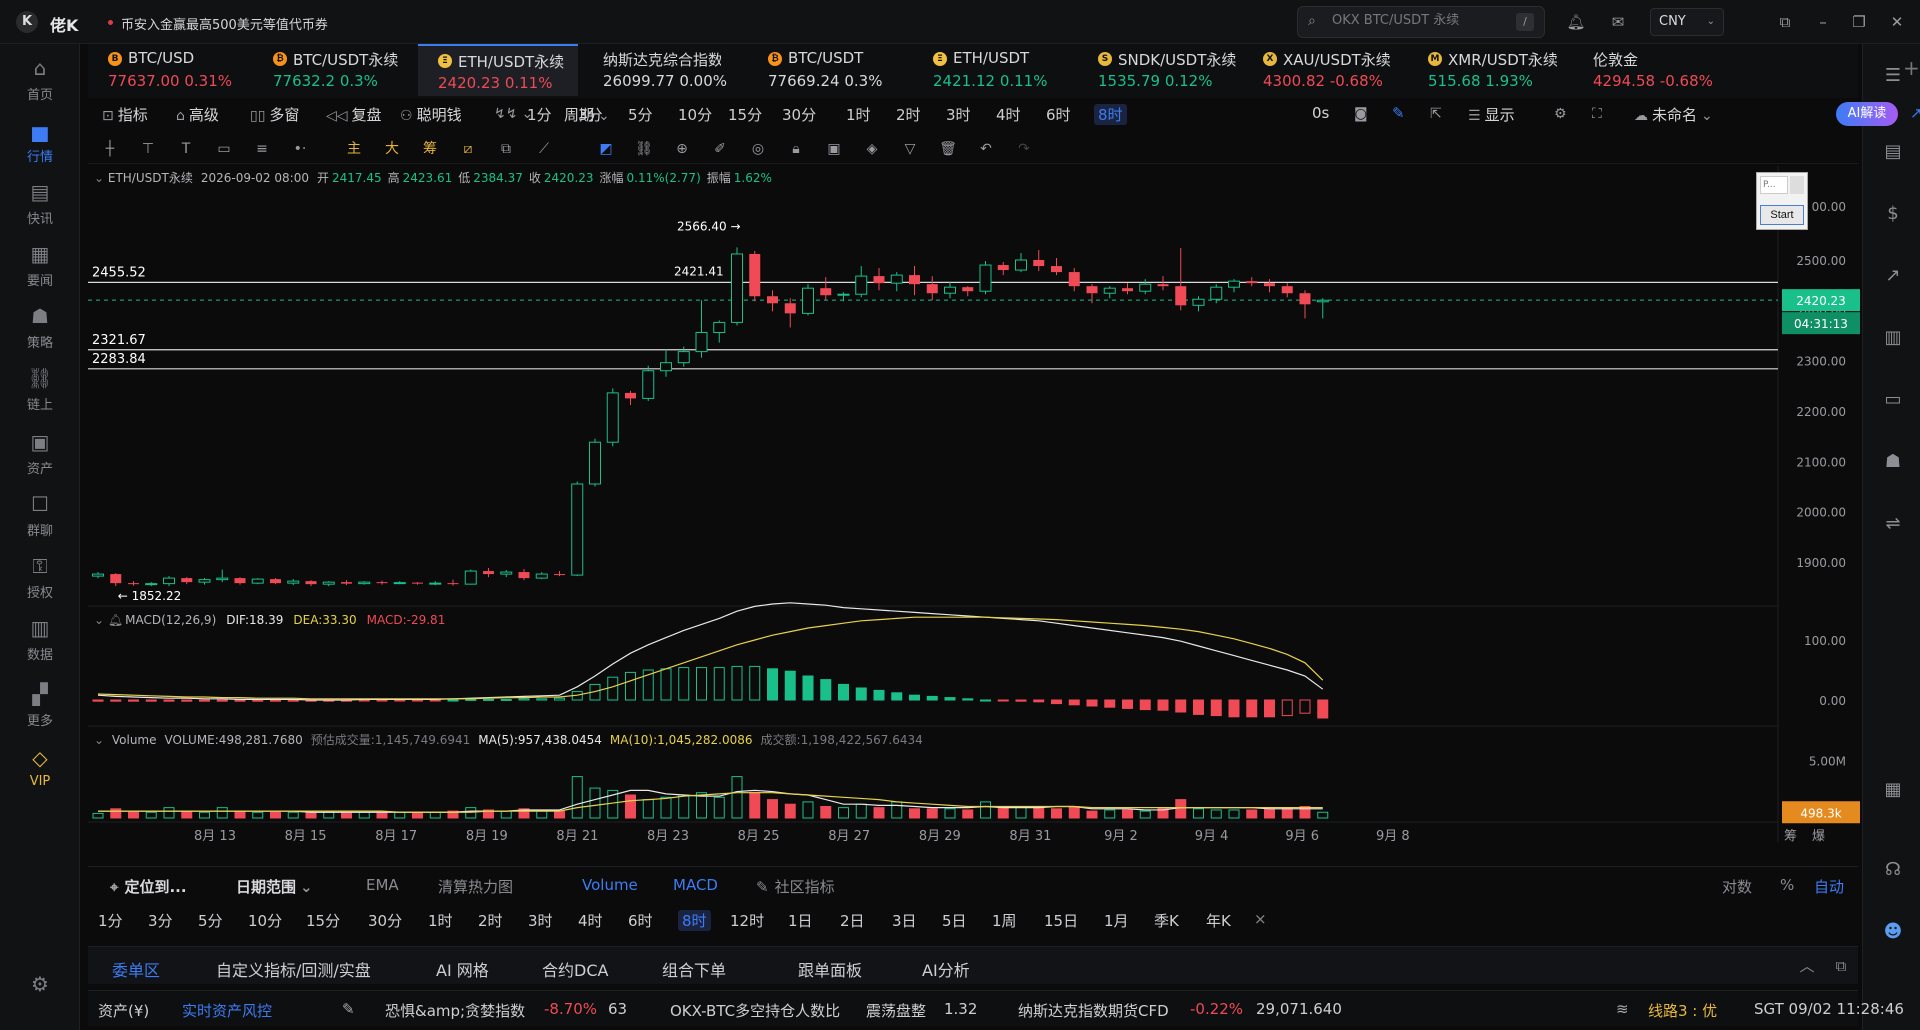 Image resolution: width=1920 pixels, height=1030 pixels. What do you see at coordinates (795, 886) in the screenshot?
I see `tab-community: ✎ 社区指标` at bounding box center [795, 886].